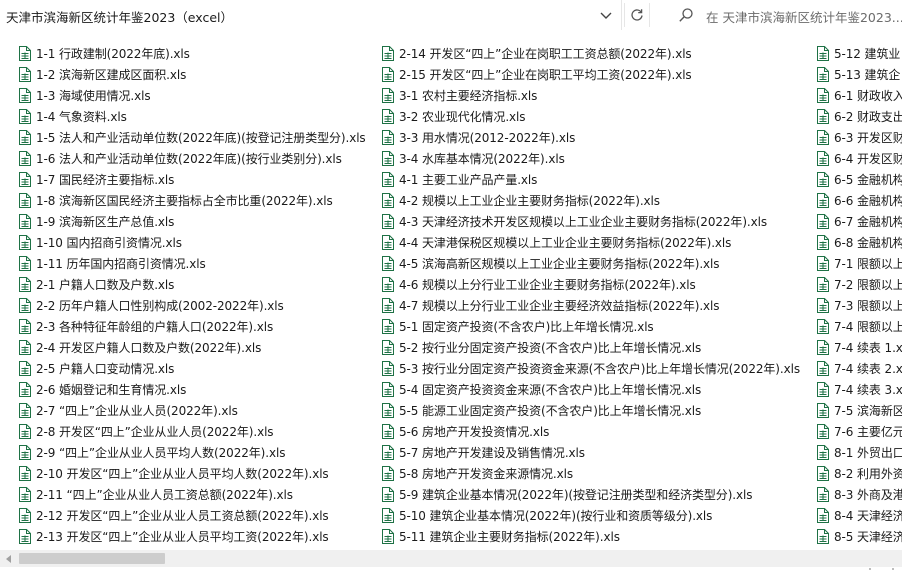 This screenshot has width=902, height=574. Describe the element at coordinates (146, 431) in the screenshot. I see `file-item: 2-8 开发区“四上”企业从业人员(2022年).xls` at that location.